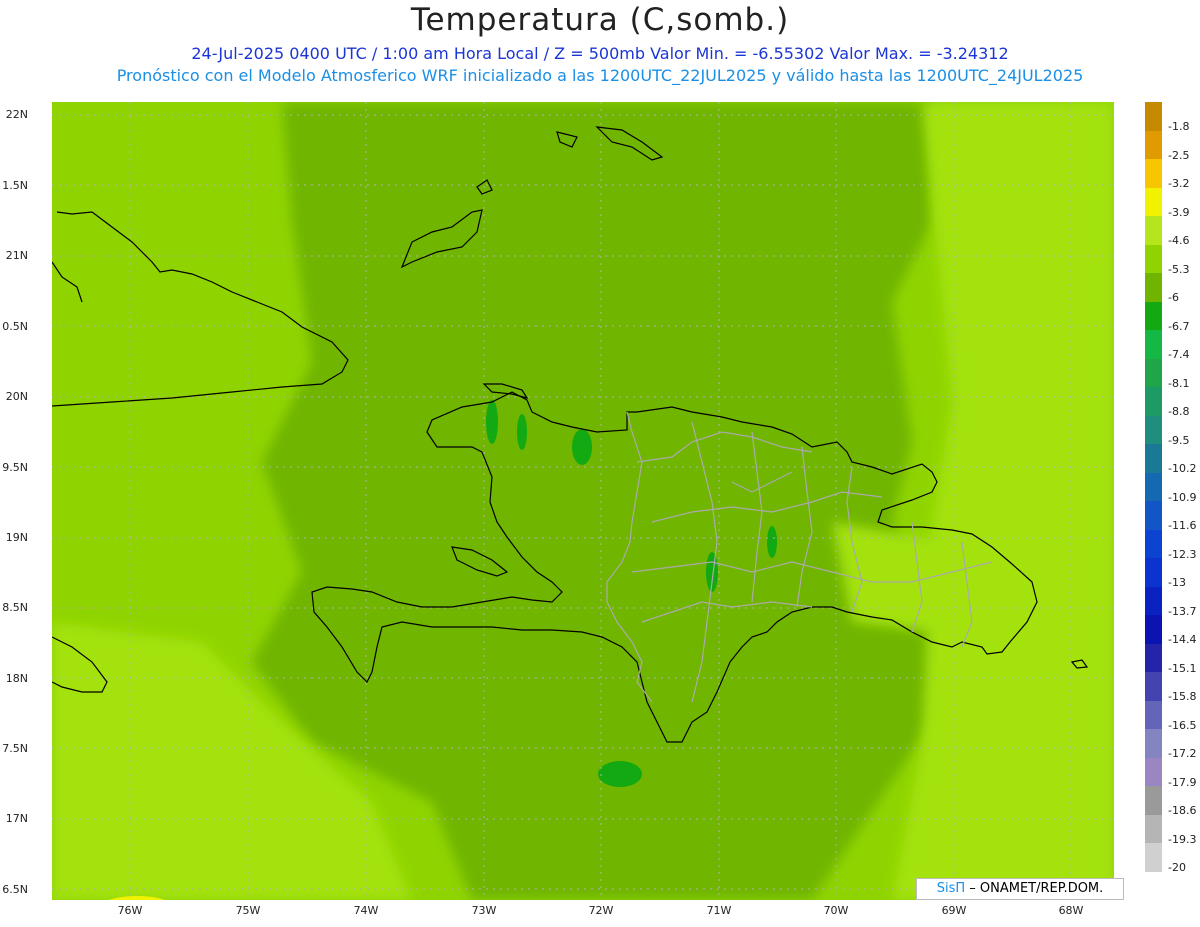  I want to click on colorbar, so click(1153, 501).